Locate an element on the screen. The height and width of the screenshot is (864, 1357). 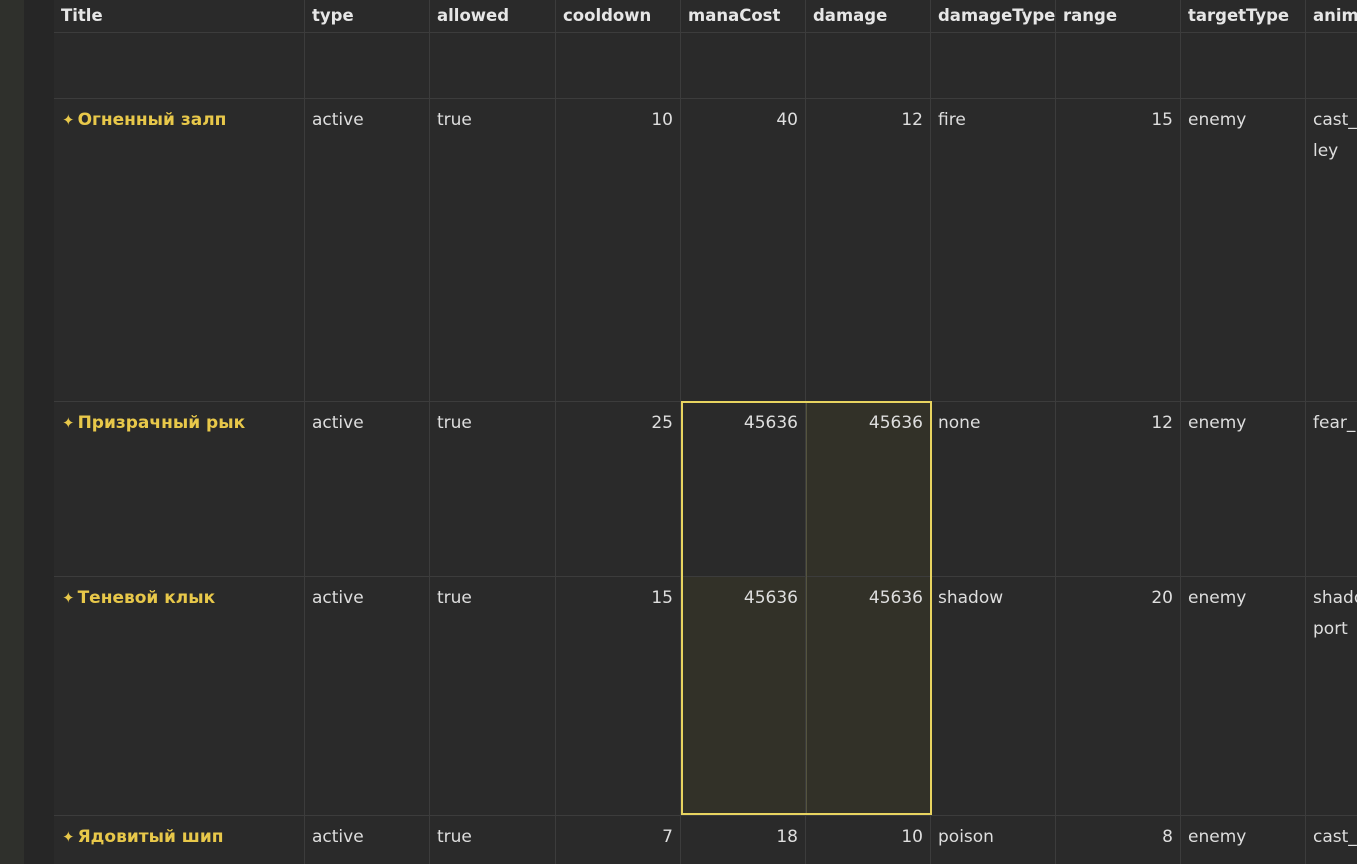
column-header-title: Title is located at coordinates (179, 16).